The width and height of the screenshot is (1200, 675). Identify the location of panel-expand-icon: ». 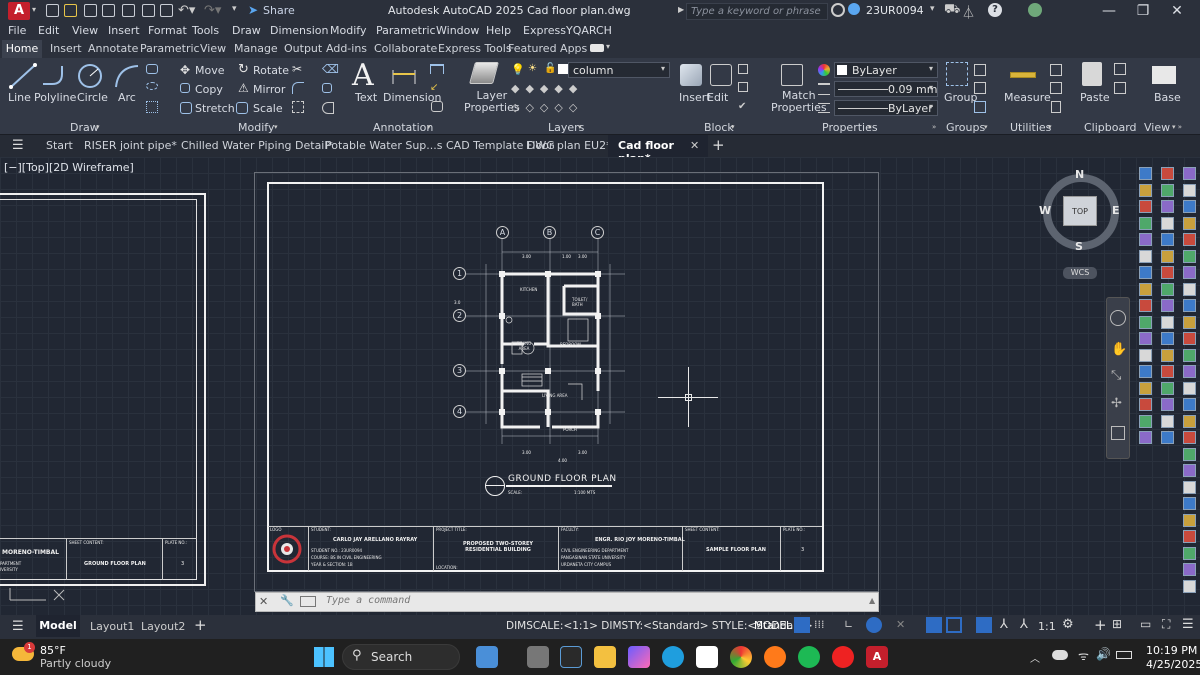
(934, 127).